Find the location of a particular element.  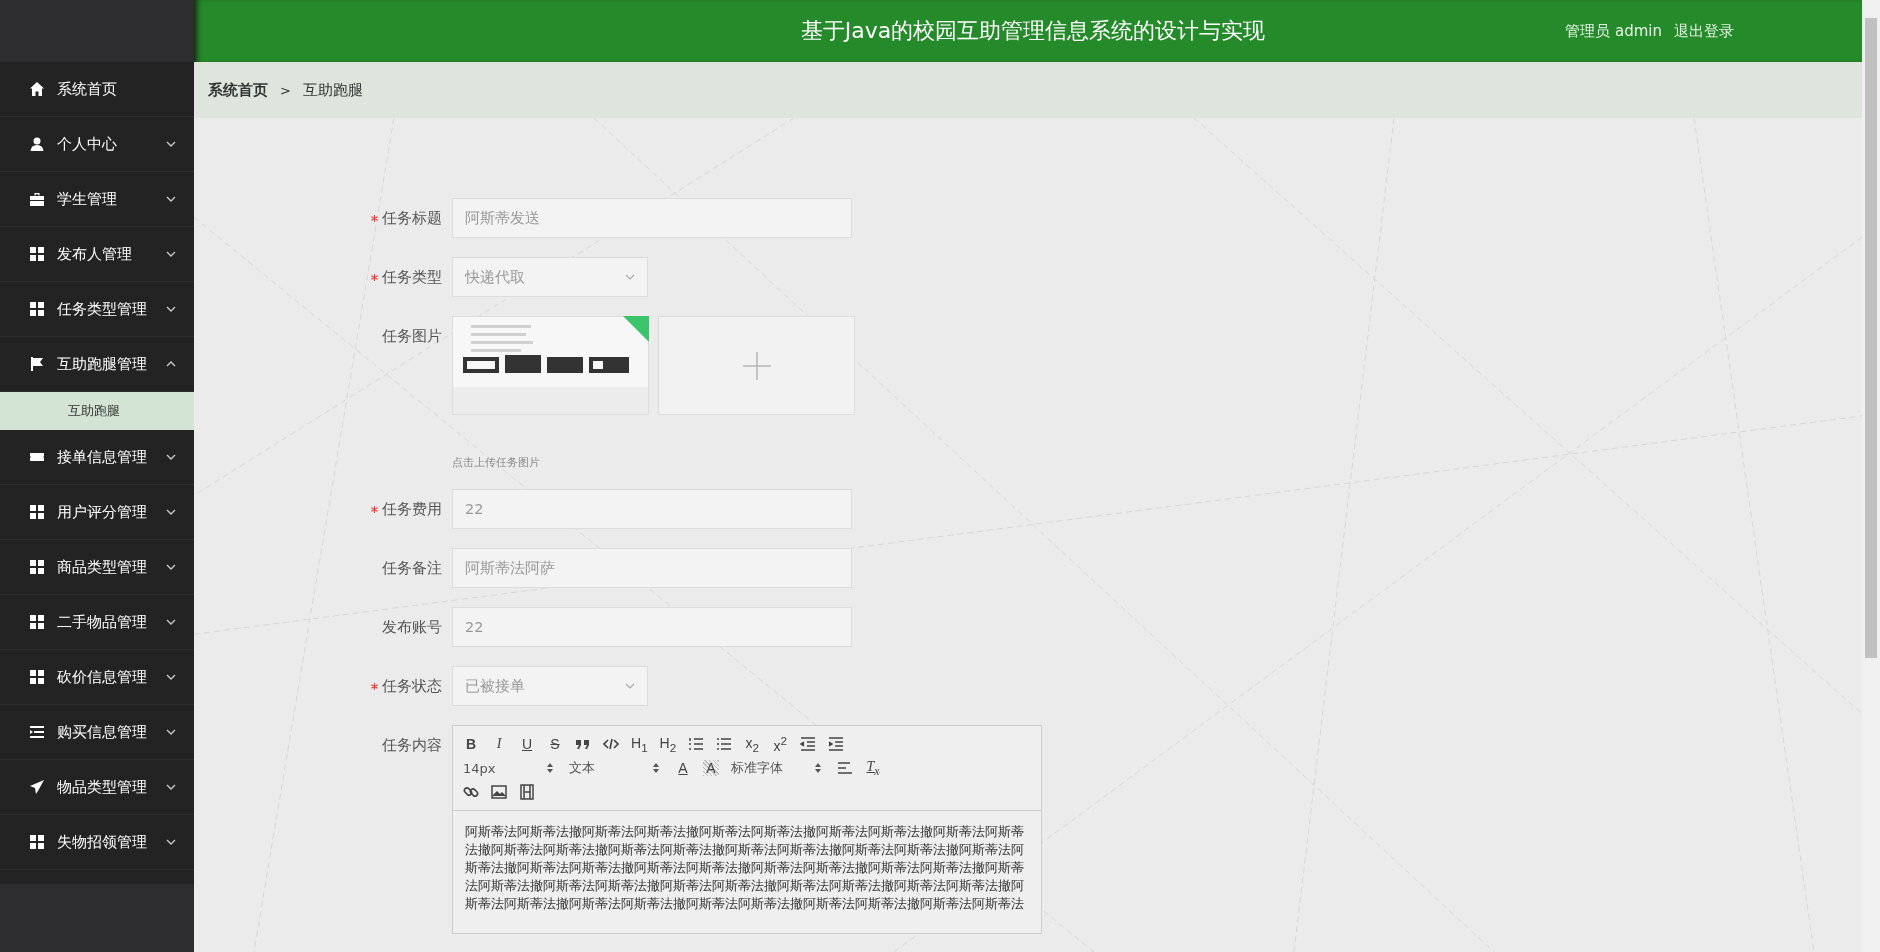

field-label: 任务内容 is located at coordinates (412, 745).